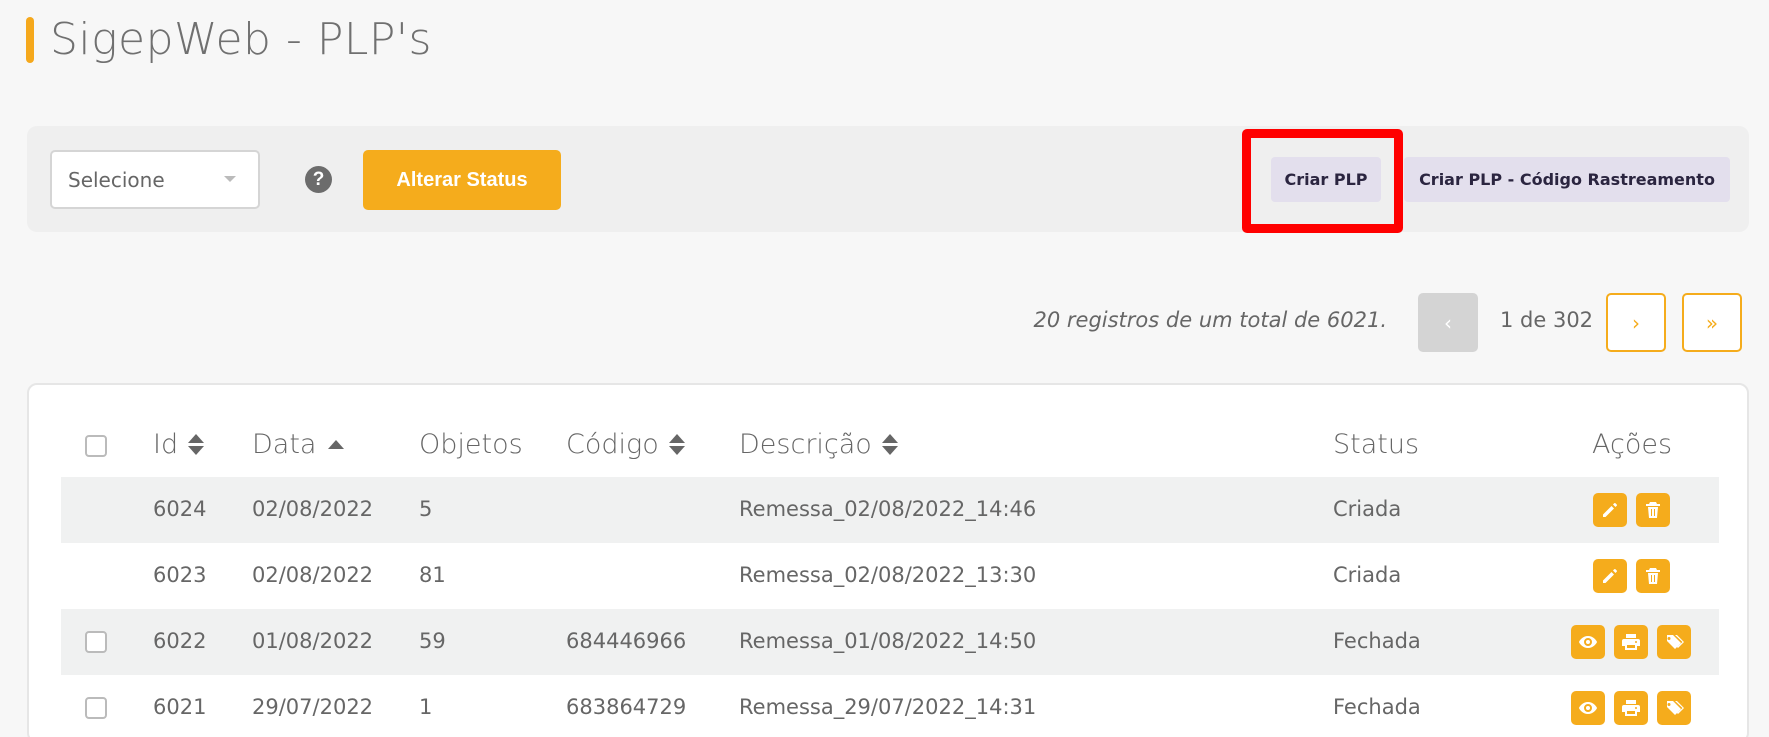 Image resolution: width=1769 pixels, height=737 pixels. I want to click on highlight-annotation, so click(1322, 181).